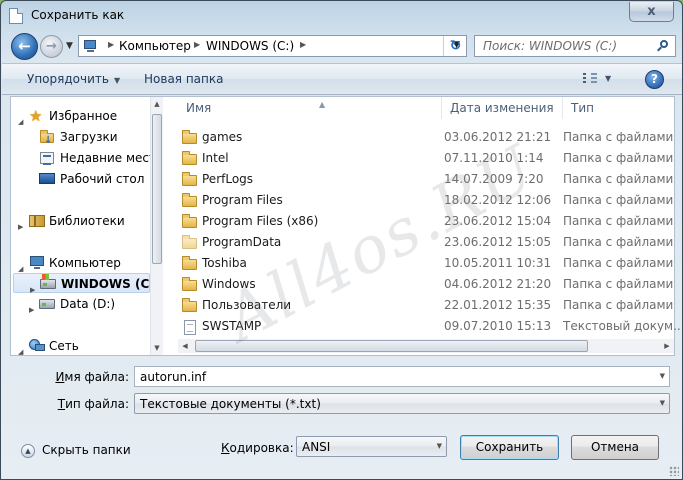  I want to click on expand-triangle-icon: ◢, so click(20, 352).